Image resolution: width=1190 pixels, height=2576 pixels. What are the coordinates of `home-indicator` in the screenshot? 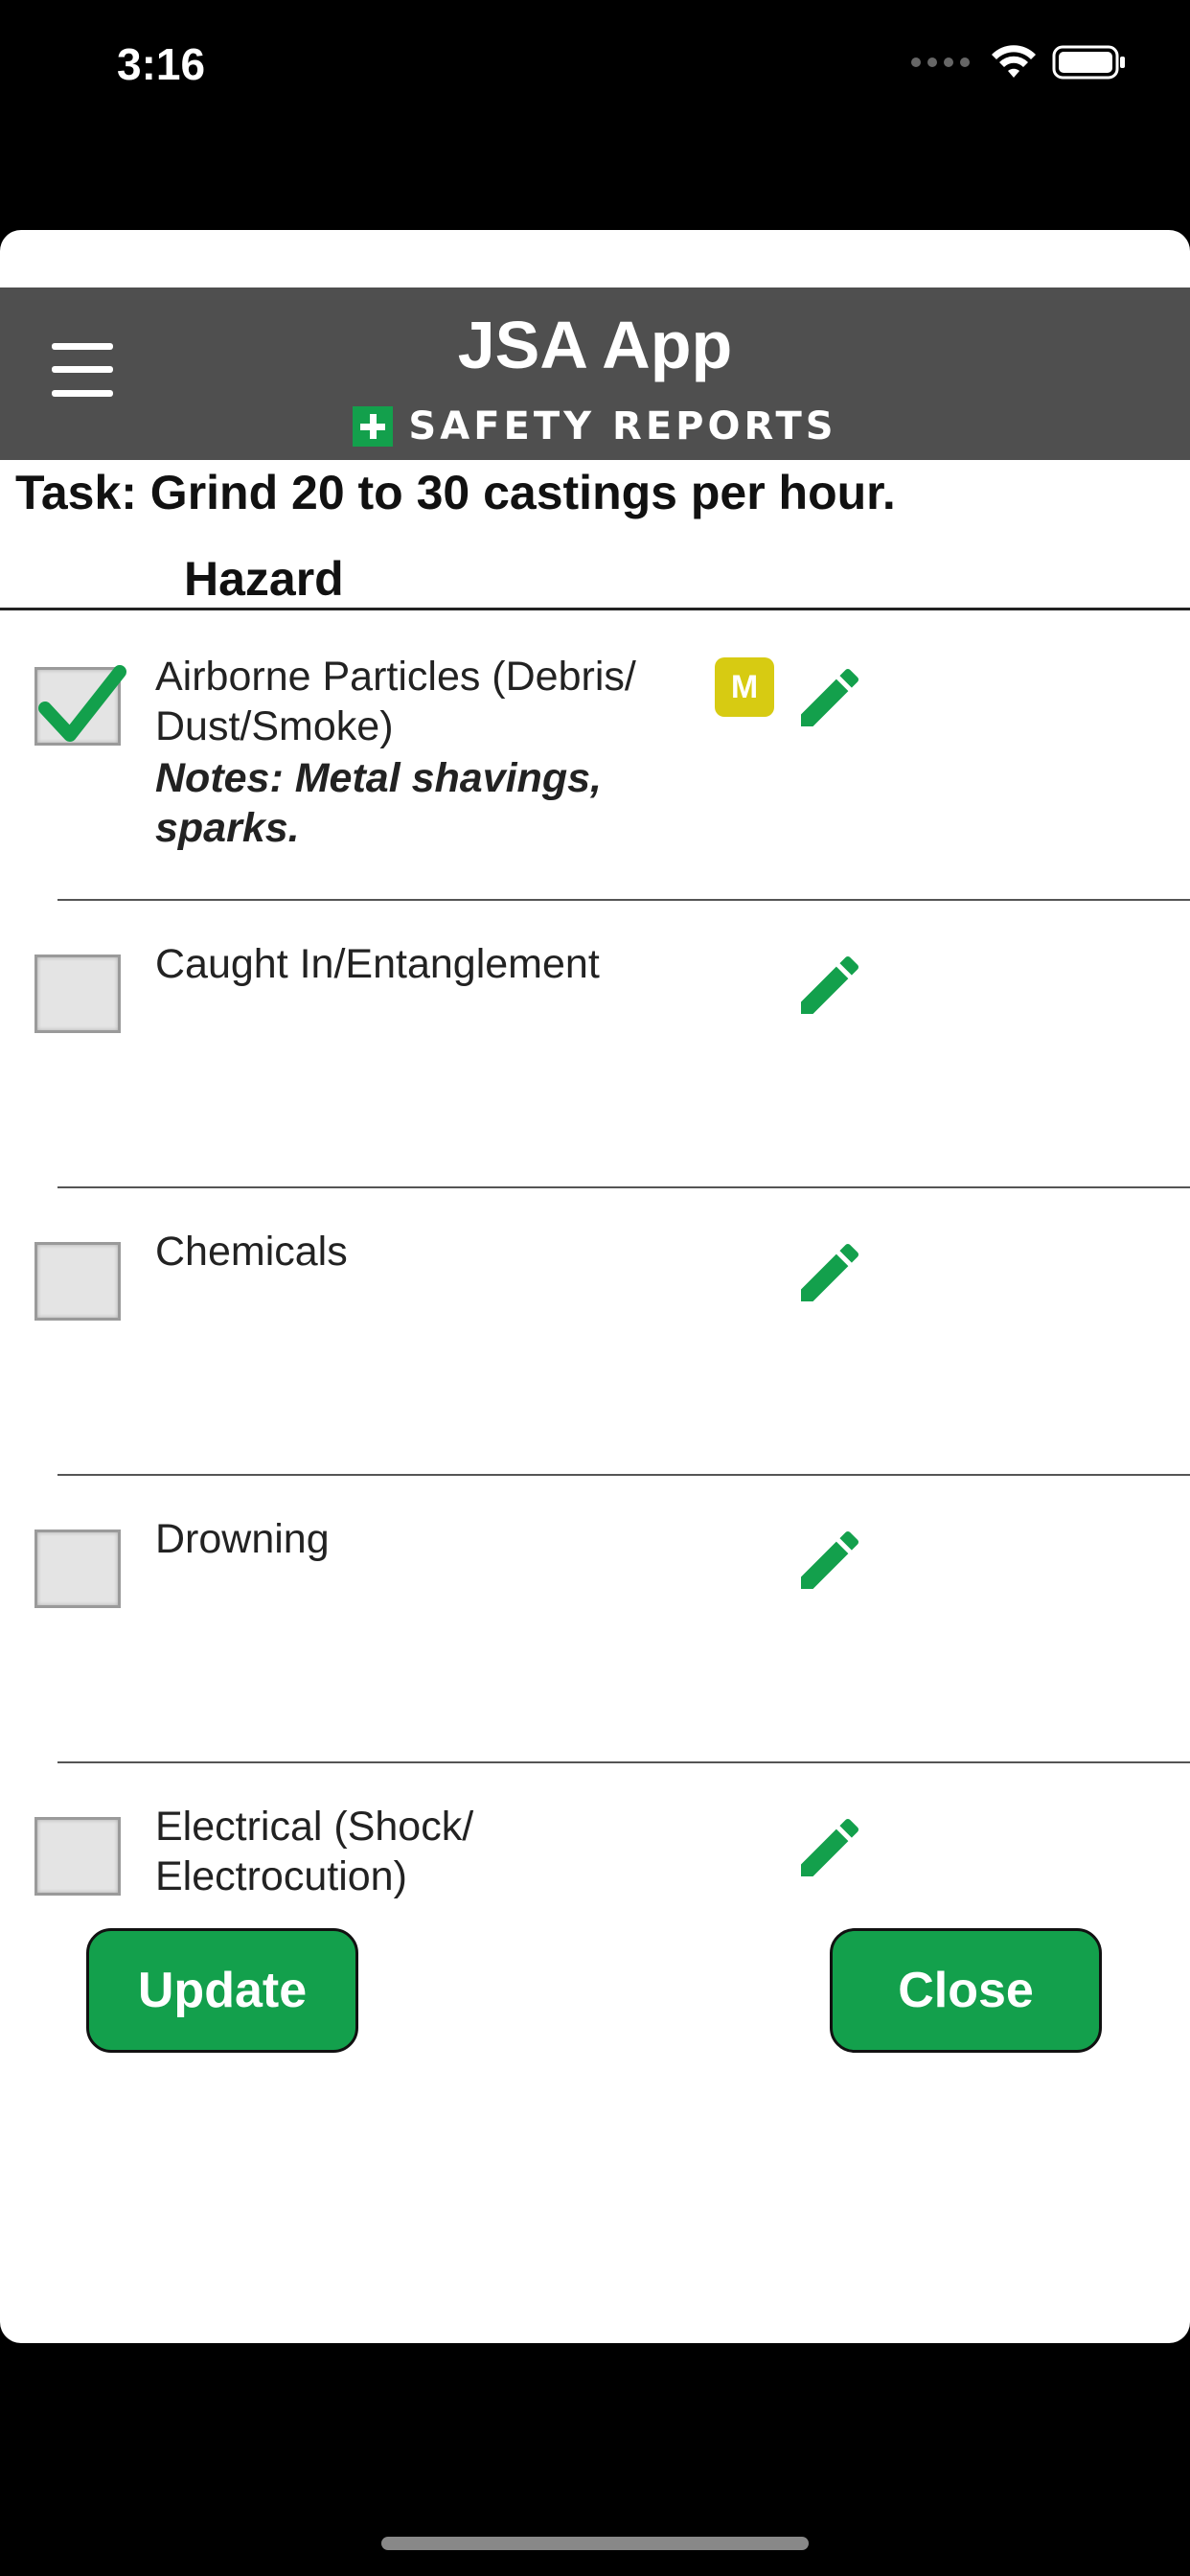 It's located at (595, 2543).